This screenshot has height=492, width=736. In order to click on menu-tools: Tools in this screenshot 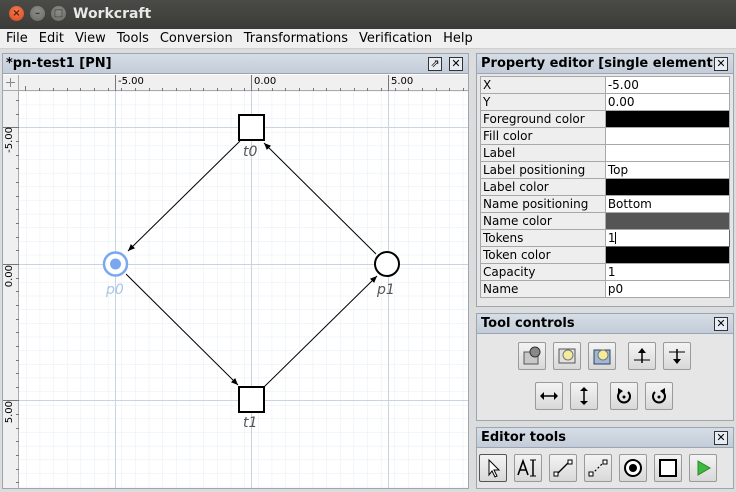, I will do `click(132, 38)`.